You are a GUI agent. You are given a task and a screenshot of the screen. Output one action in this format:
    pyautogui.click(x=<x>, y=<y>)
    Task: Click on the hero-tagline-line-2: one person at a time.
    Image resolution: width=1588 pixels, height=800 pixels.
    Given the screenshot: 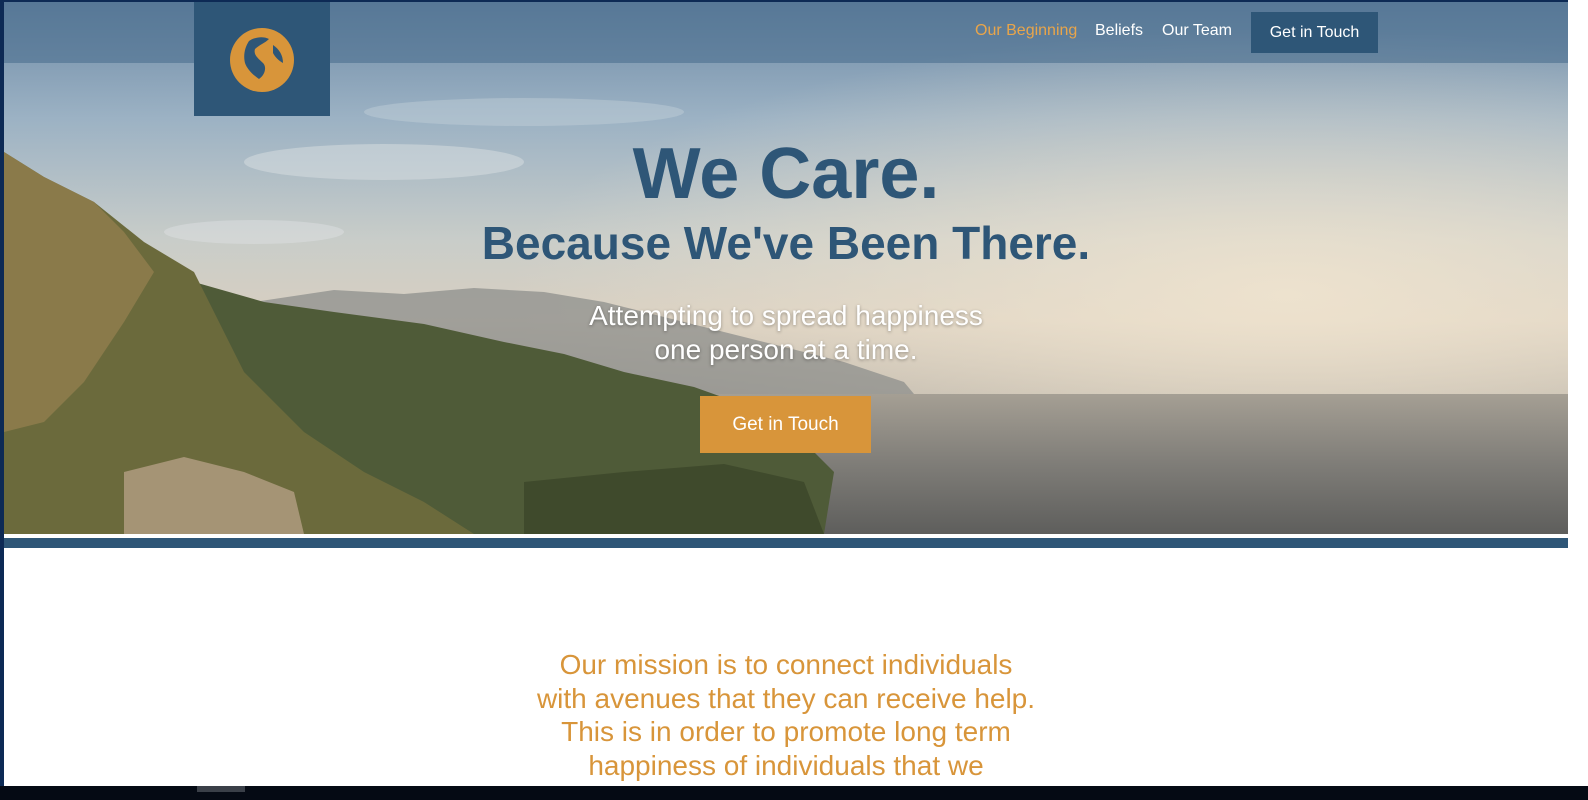 What is the action you would take?
    pyautogui.click(x=786, y=349)
    